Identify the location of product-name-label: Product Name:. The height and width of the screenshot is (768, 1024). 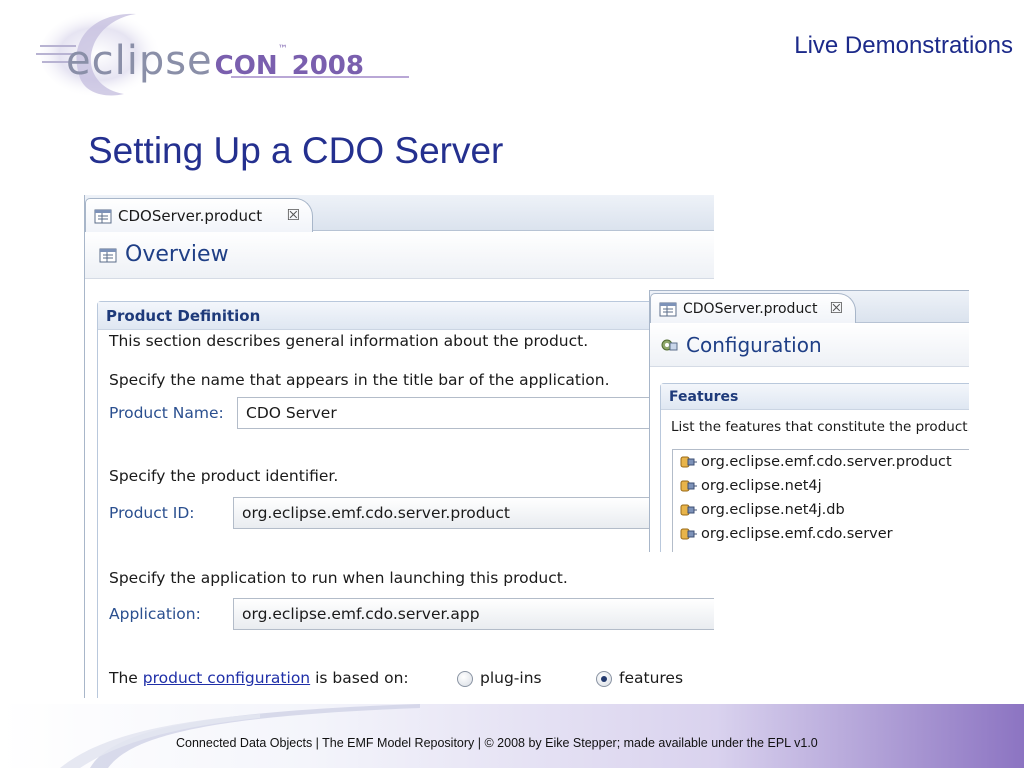
(166, 413).